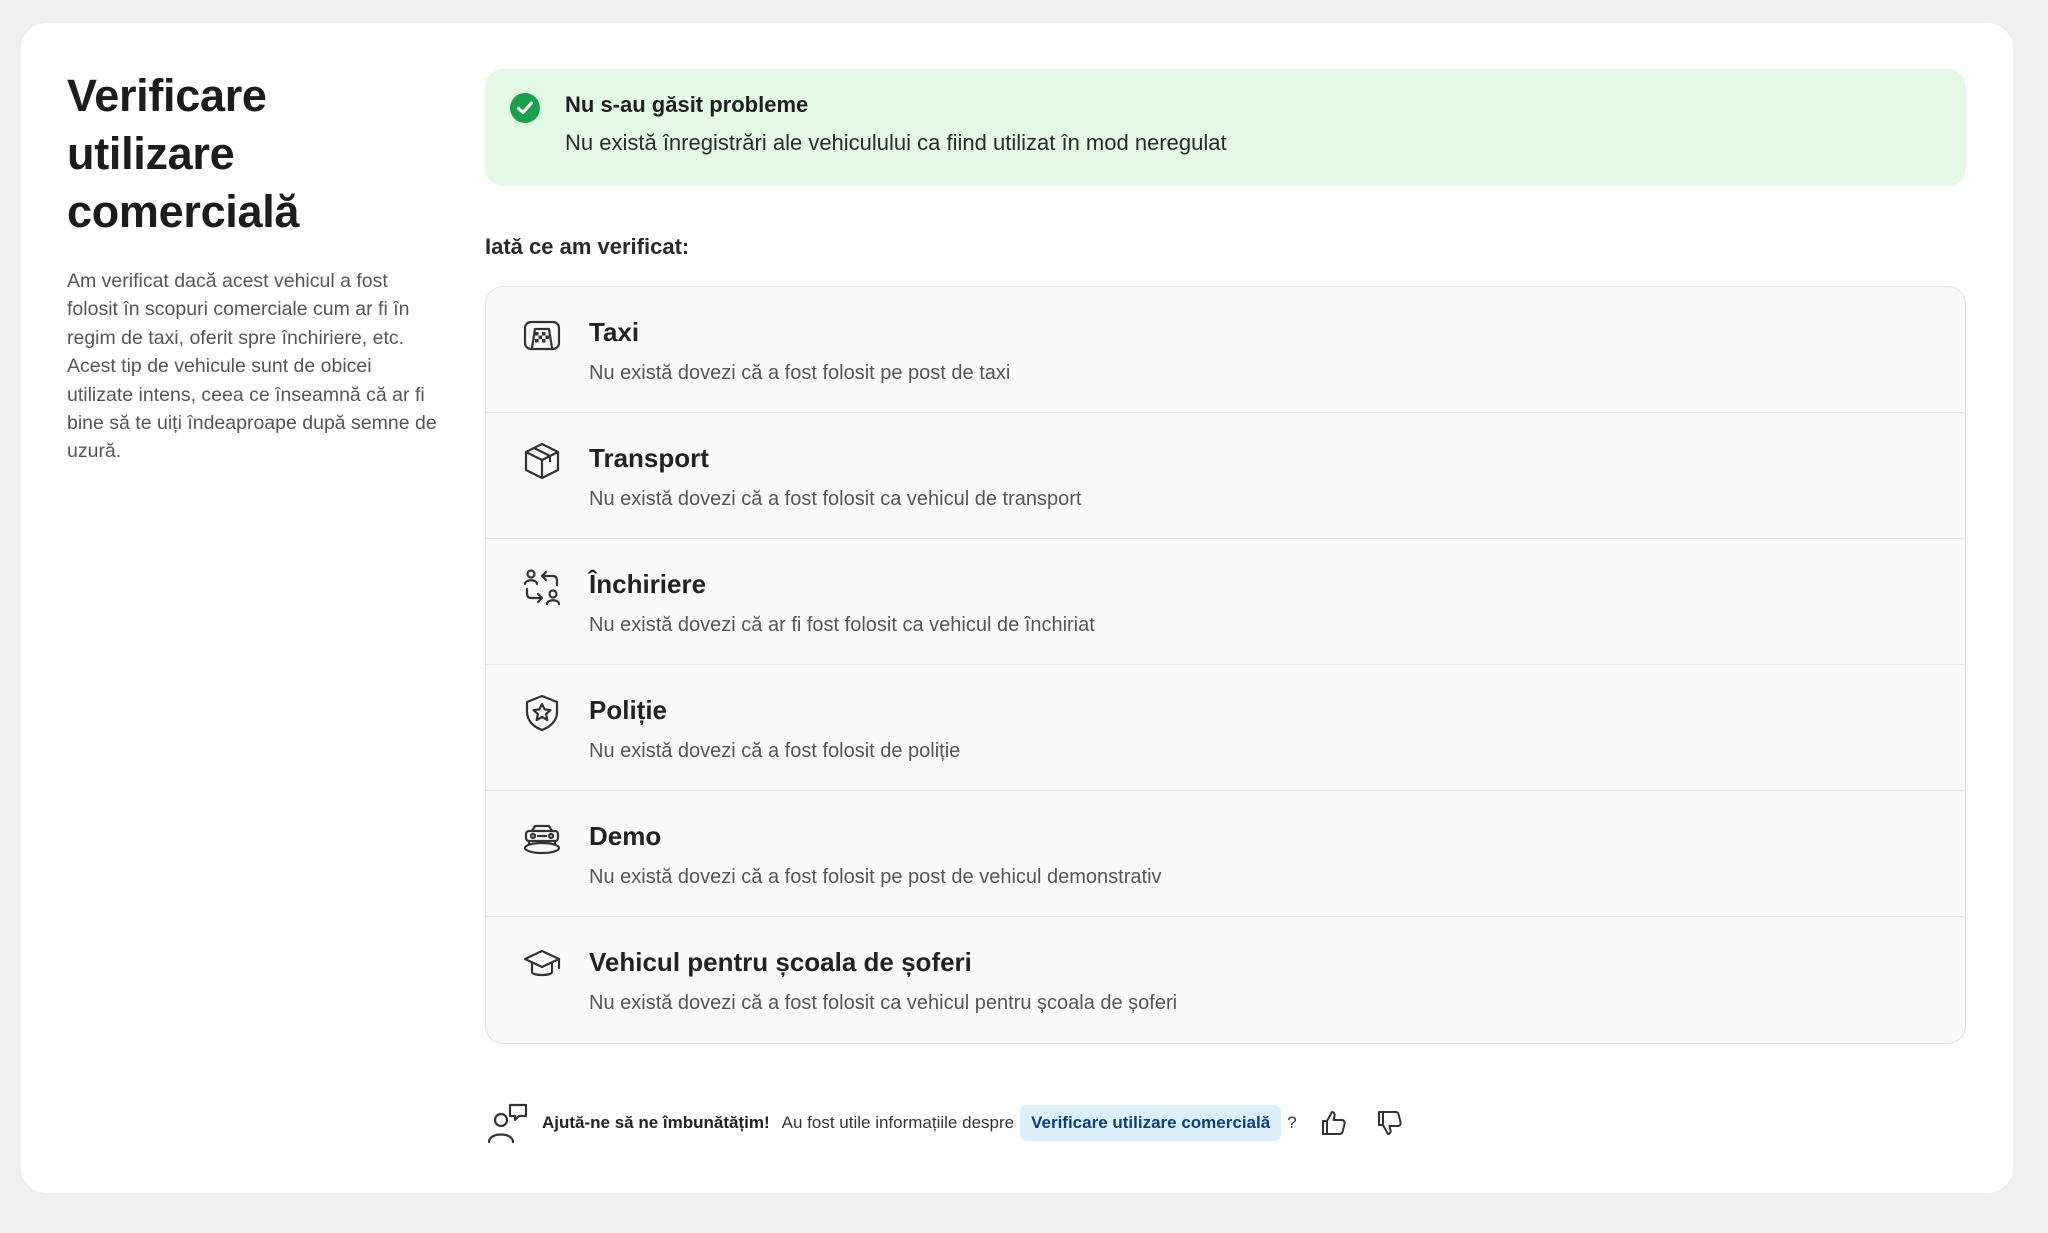  I want to click on feedback-person-icon, so click(508, 1123).